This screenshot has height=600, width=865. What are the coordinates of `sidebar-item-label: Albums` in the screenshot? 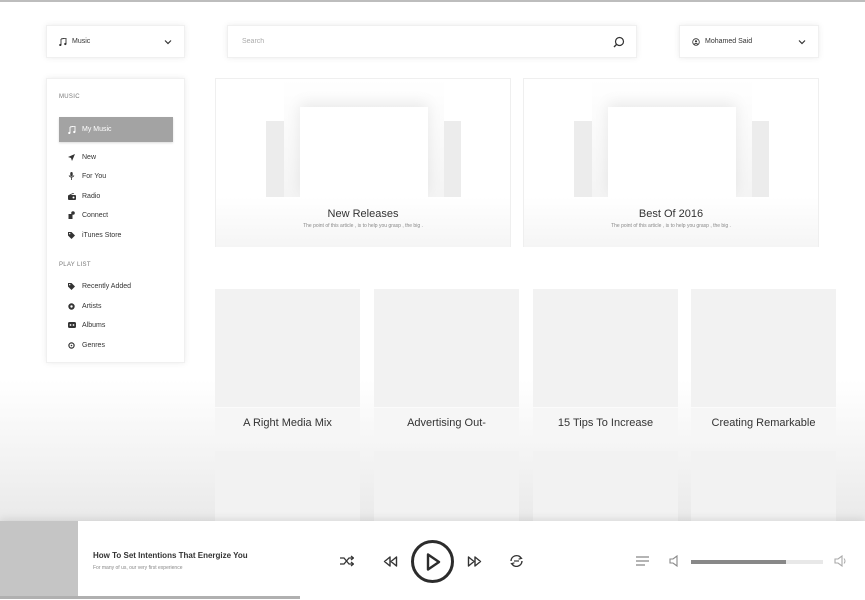 It's located at (94, 325).